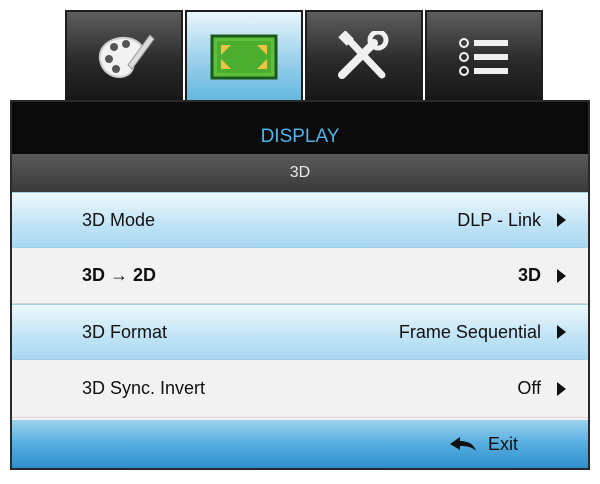 This screenshot has height=484, width=600. Describe the element at coordinates (125, 331) in the screenshot. I see `row-label: 3D Format` at that location.